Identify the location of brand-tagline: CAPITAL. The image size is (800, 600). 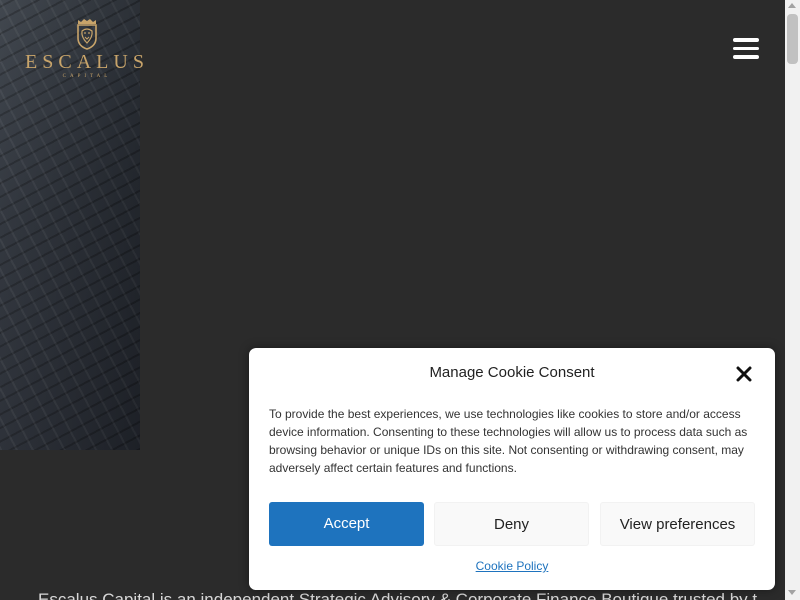
(87, 76).